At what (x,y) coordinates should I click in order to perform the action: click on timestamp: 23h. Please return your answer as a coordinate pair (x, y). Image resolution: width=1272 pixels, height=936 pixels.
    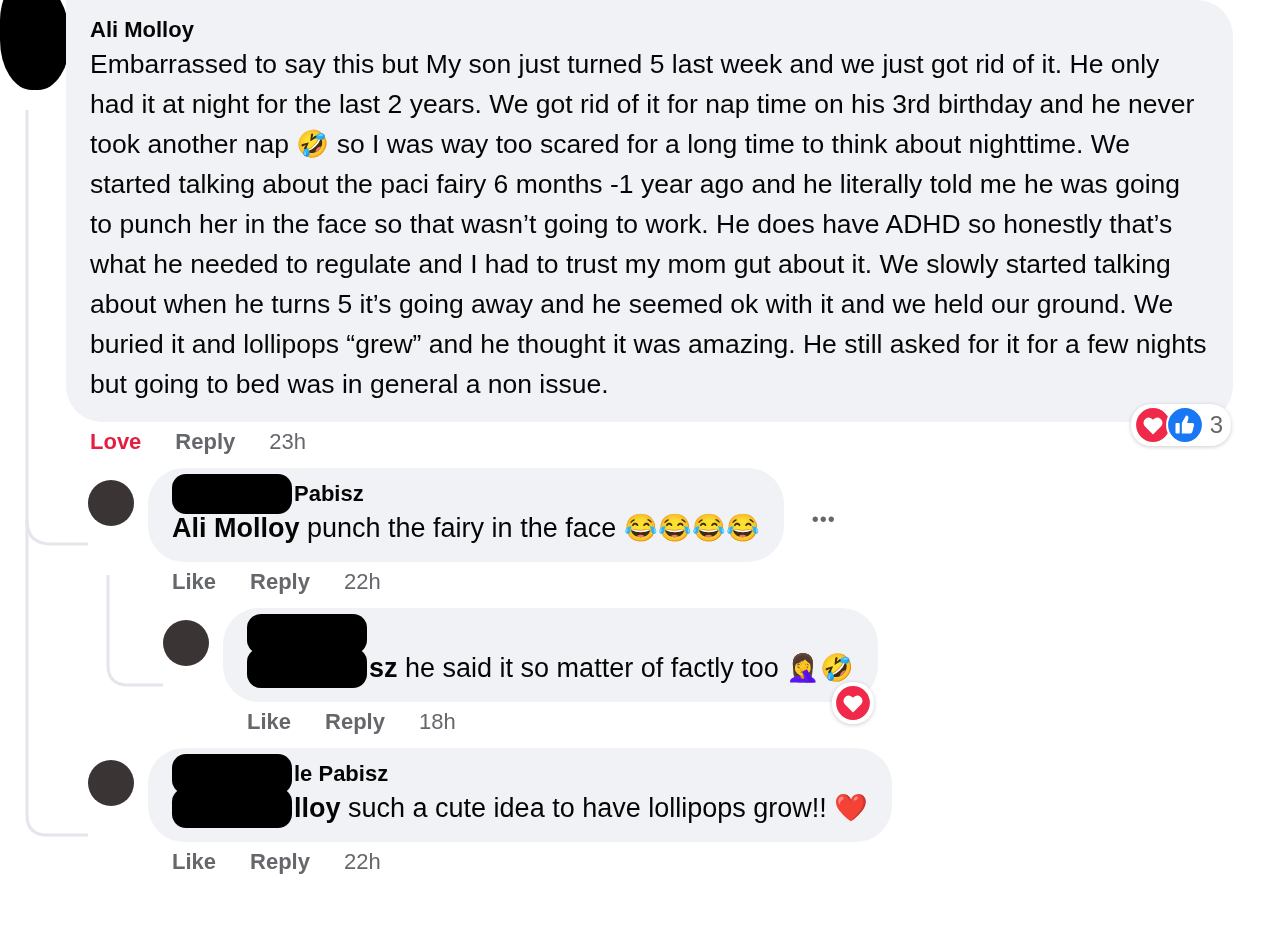
    Looking at the image, I should click on (287, 442).